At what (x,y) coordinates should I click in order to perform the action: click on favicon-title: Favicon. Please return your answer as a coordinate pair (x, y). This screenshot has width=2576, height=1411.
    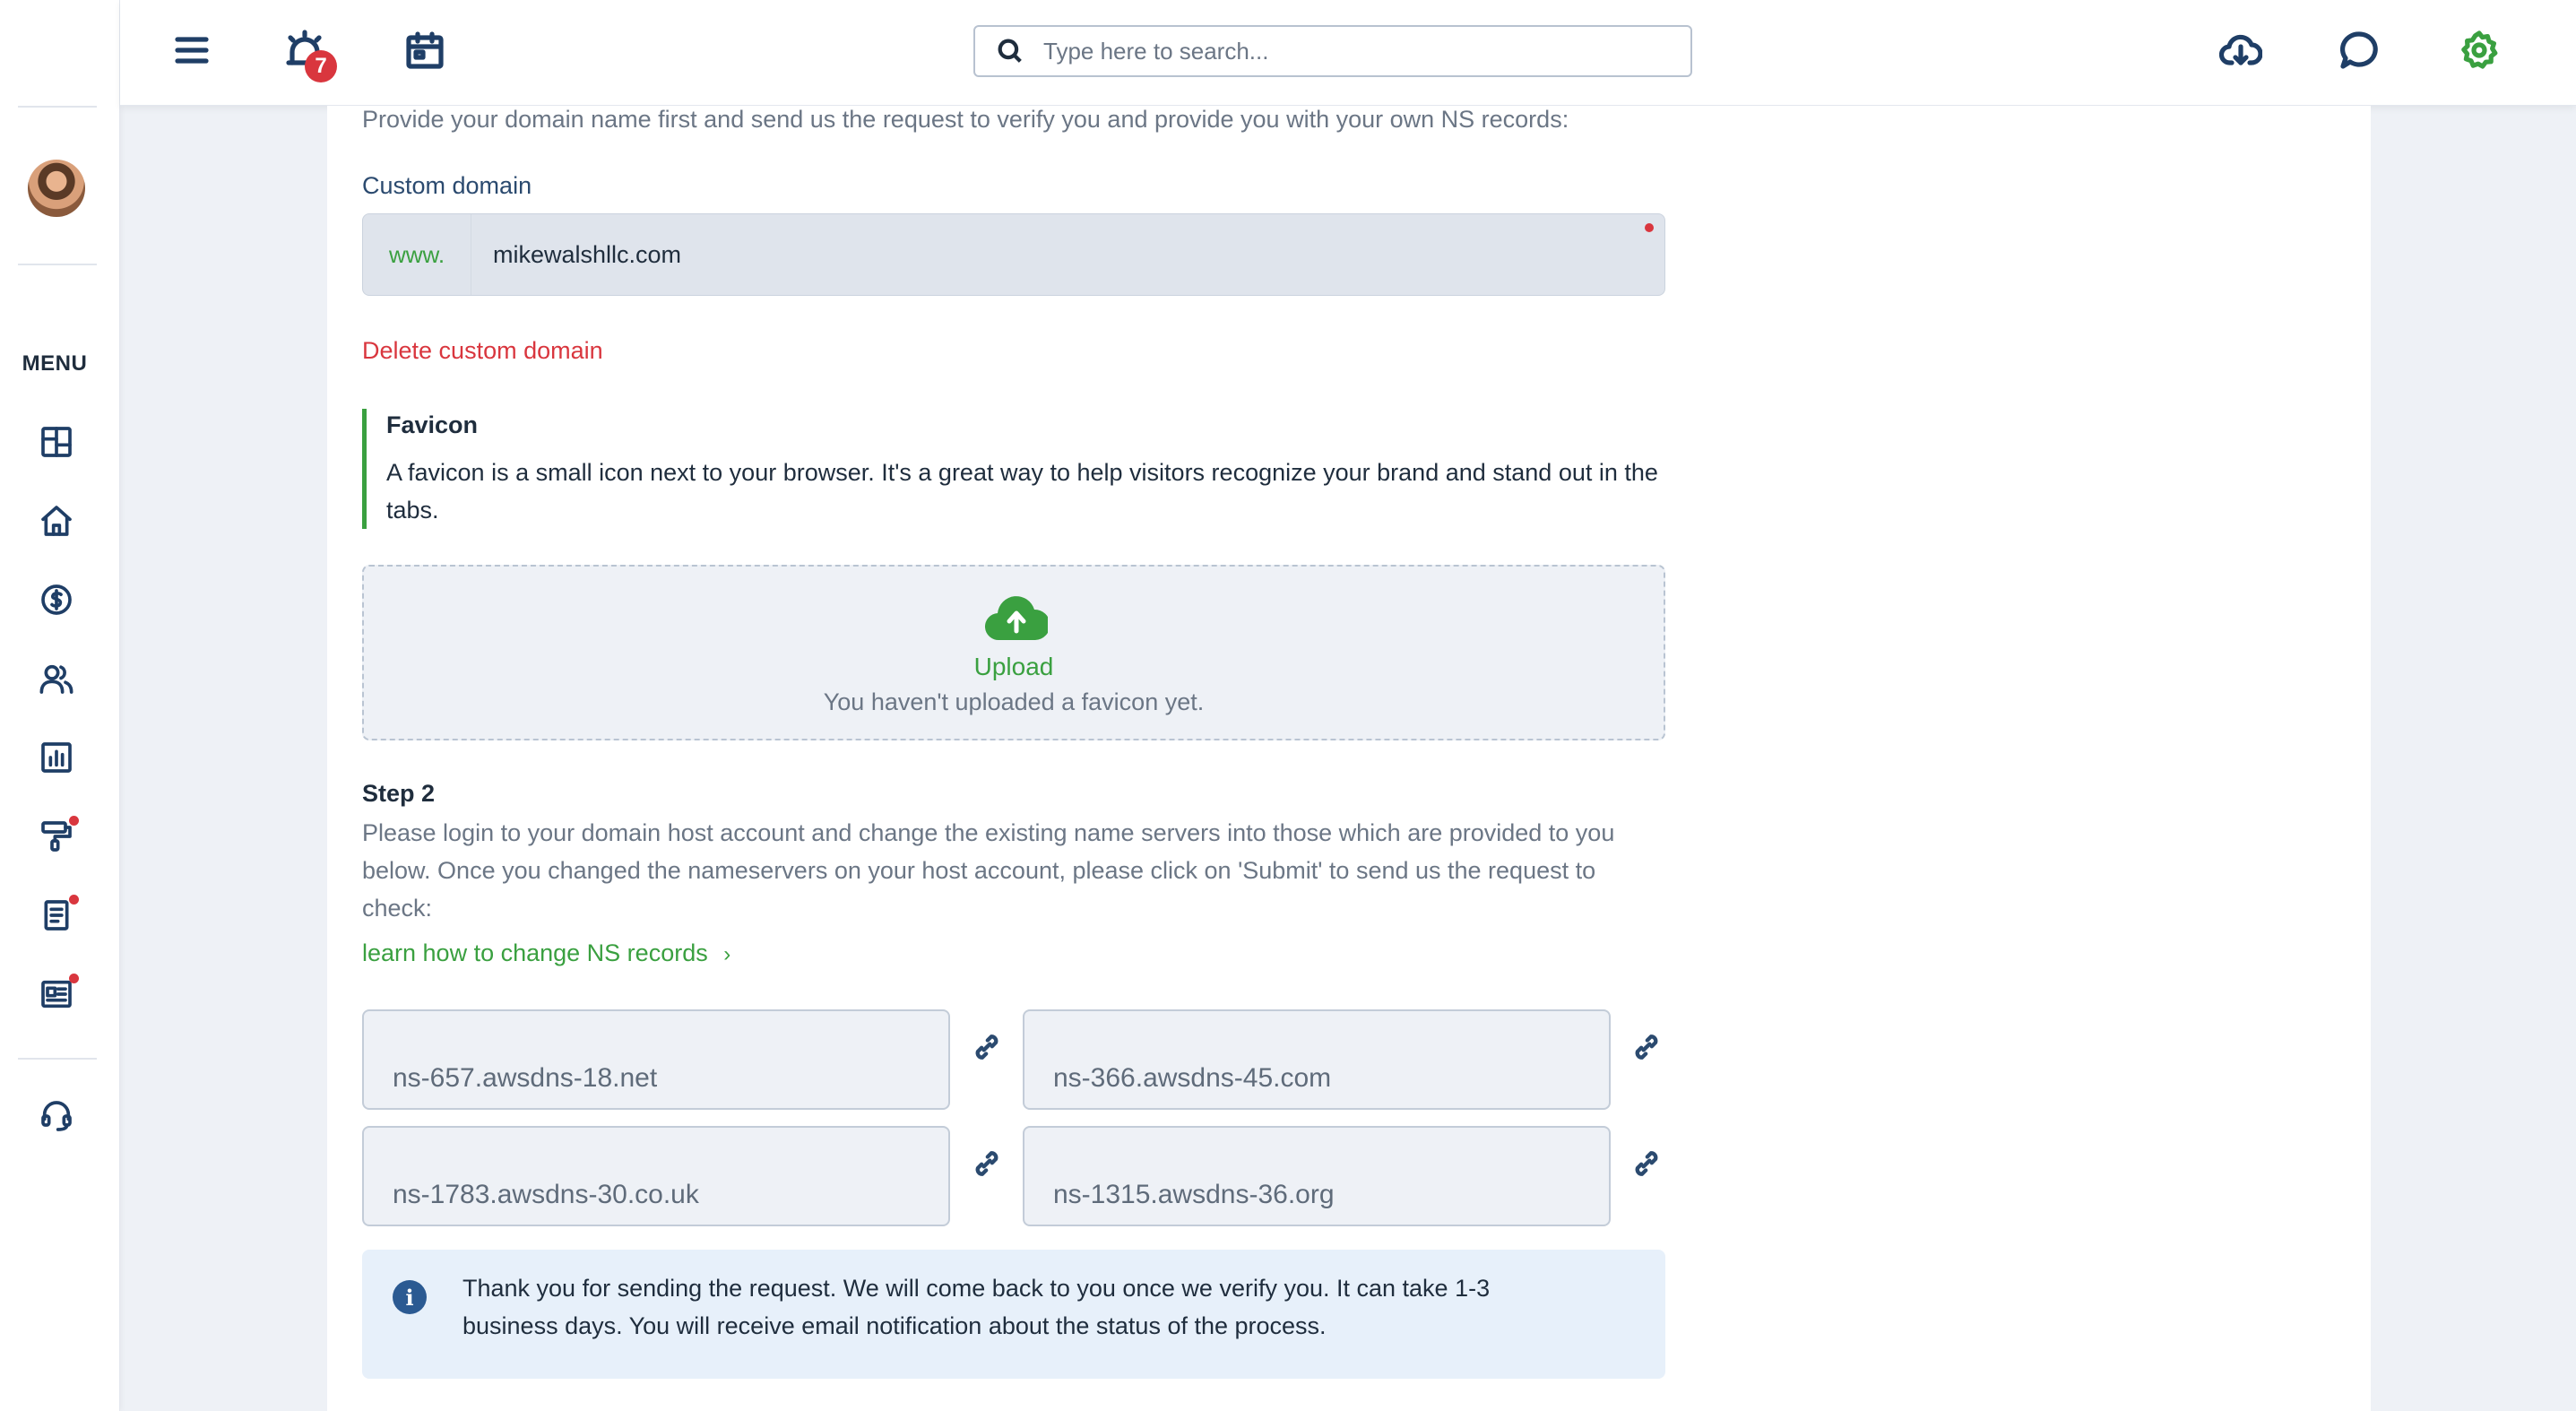
    Looking at the image, I should click on (432, 424).